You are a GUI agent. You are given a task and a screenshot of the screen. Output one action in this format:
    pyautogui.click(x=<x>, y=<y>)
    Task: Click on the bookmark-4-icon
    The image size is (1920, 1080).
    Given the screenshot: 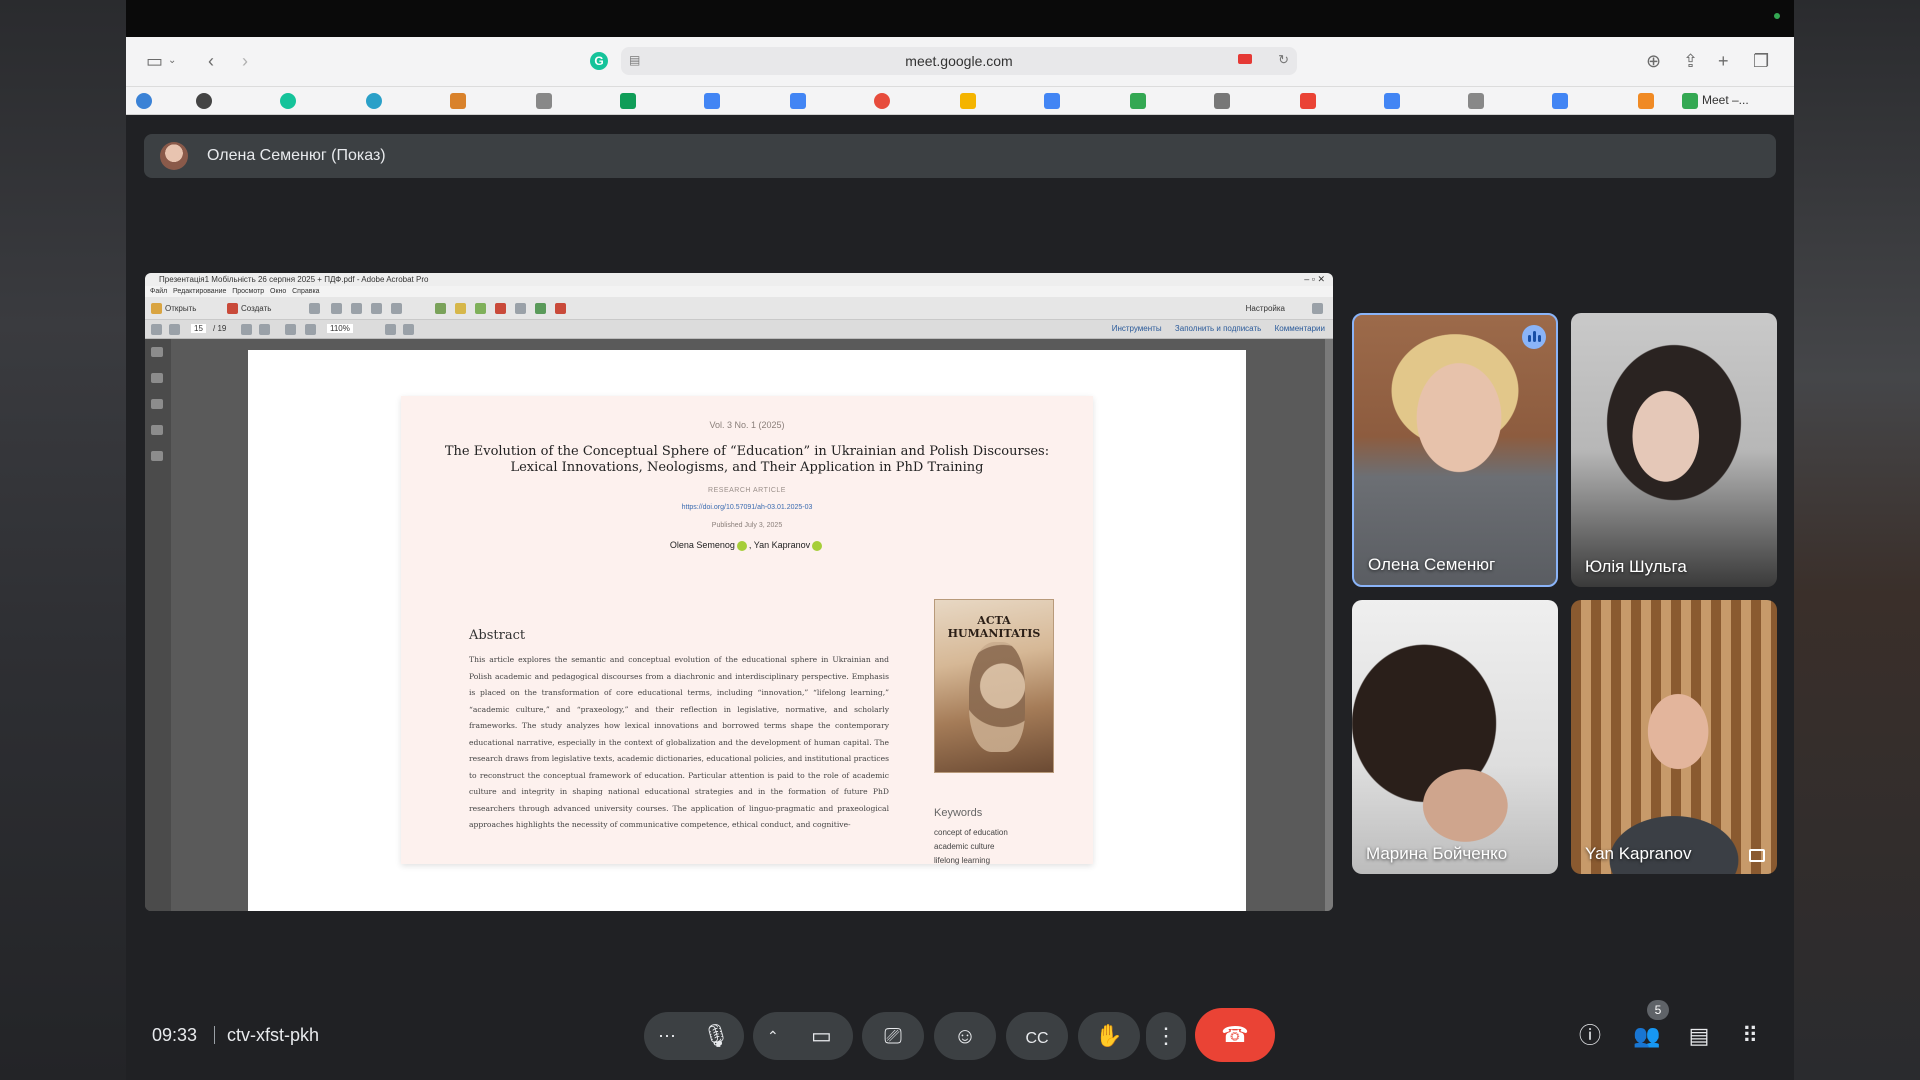 What is the action you would take?
    pyautogui.click(x=374, y=101)
    